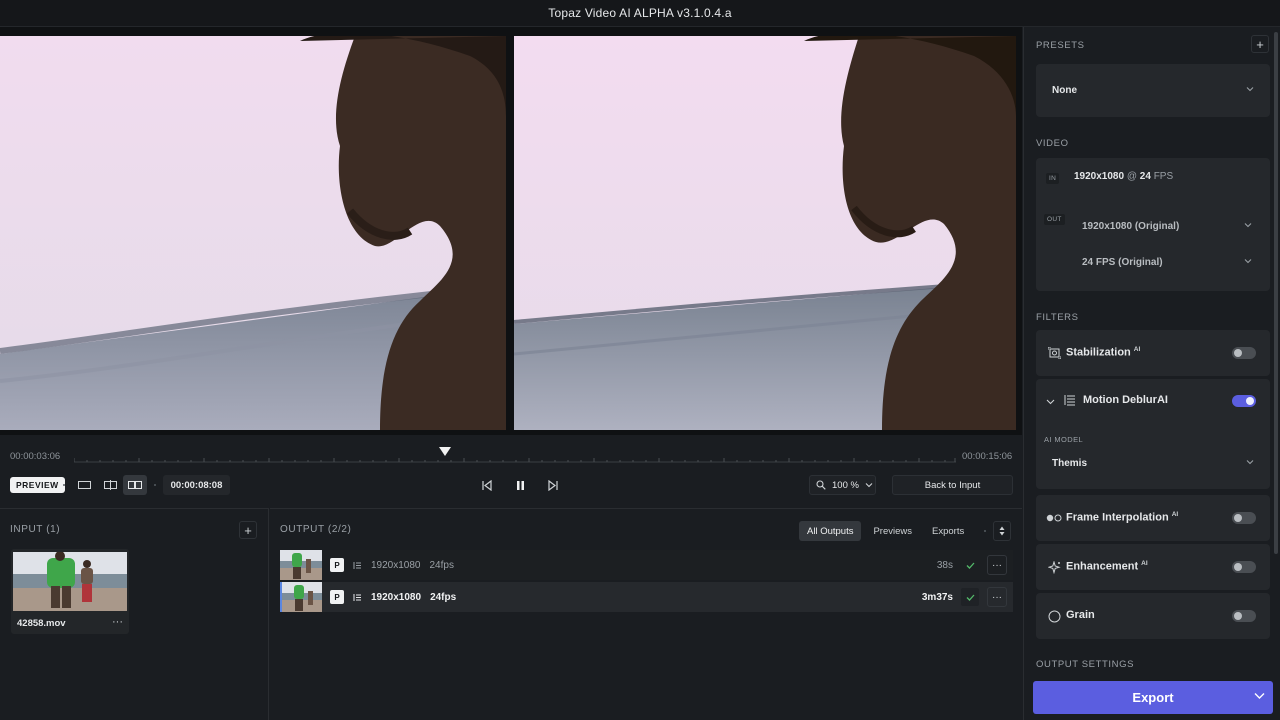 The width and height of the screenshot is (1280, 720). Describe the element at coordinates (301, 597) in the screenshot. I see `output-thumbnail` at that location.